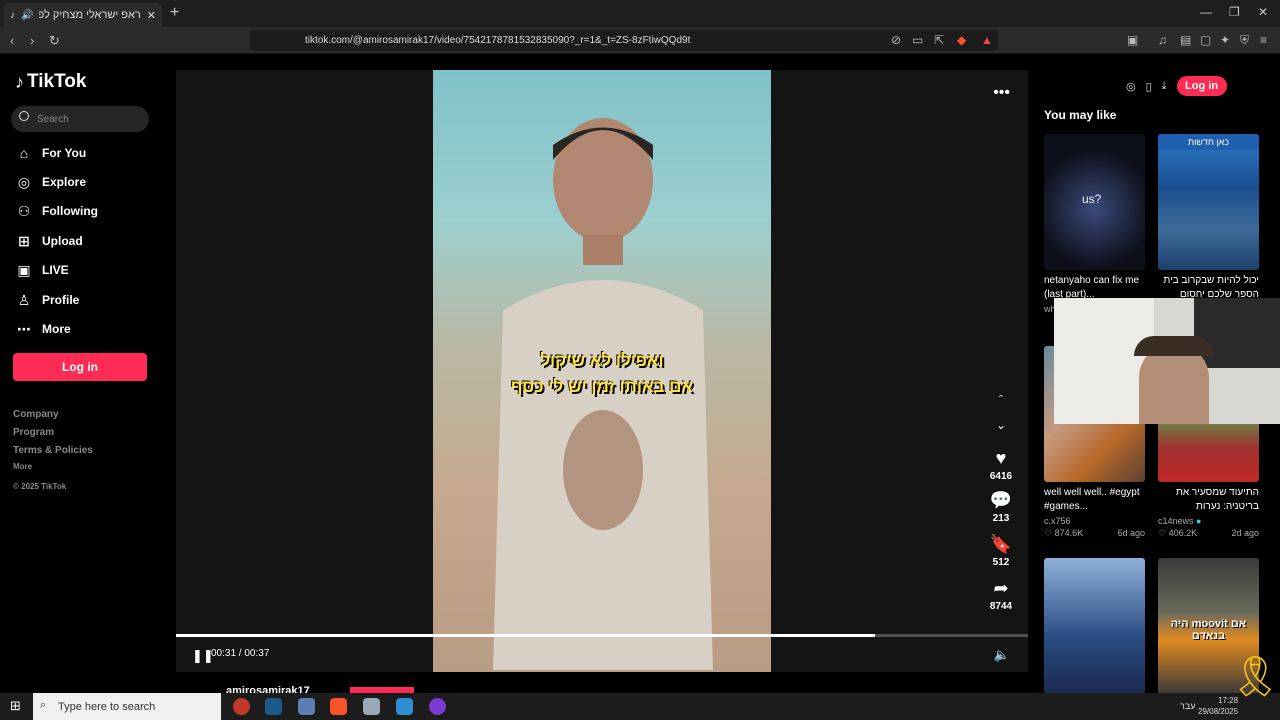 This screenshot has width=1280, height=720. I want to click on reader-icon: ▤, so click(1185, 40).